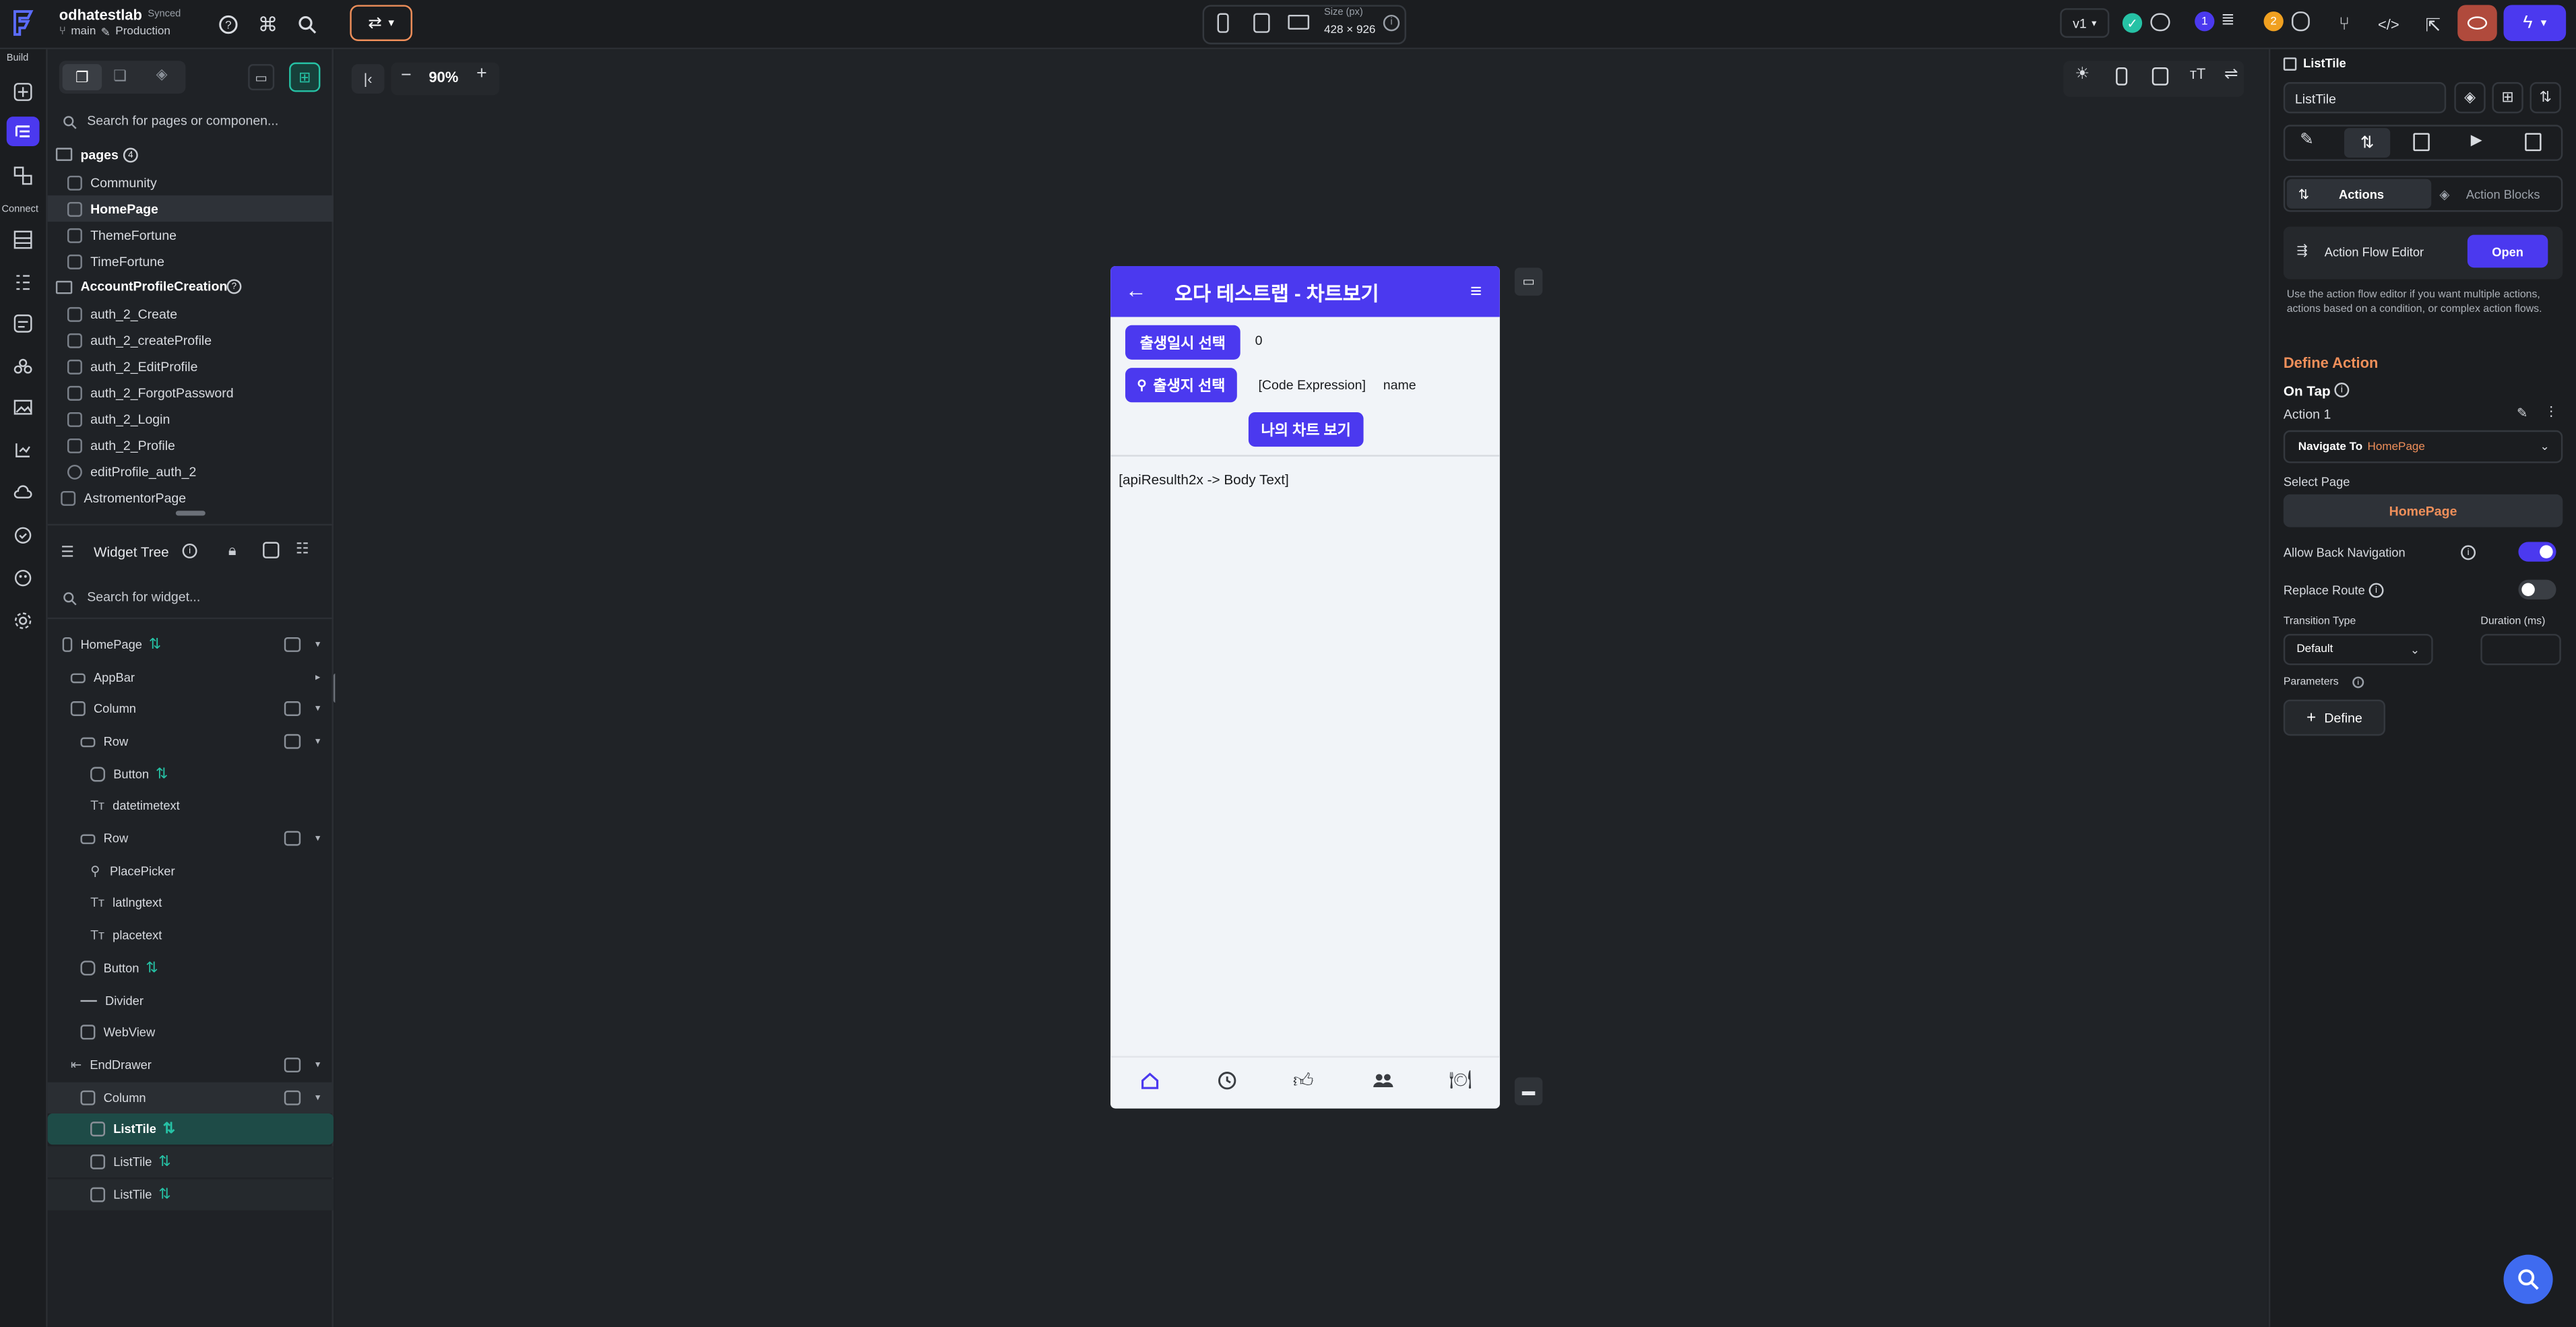  Describe the element at coordinates (191, 445) in the screenshot. I see `page-item-auth-profile: auth_2_Profile` at that location.